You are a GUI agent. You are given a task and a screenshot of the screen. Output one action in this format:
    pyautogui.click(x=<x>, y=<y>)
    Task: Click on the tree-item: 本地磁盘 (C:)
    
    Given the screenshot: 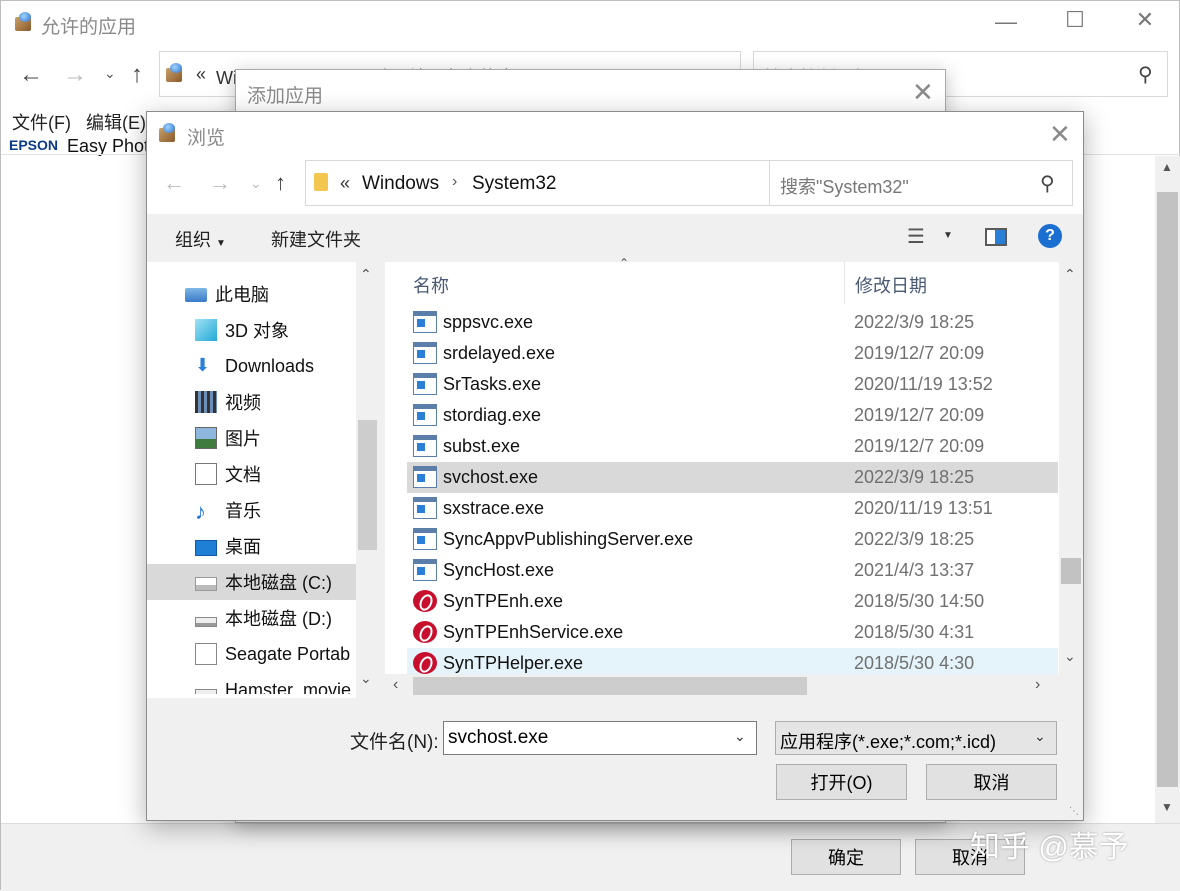 What is the action you would take?
    pyautogui.click(x=252, y=582)
    